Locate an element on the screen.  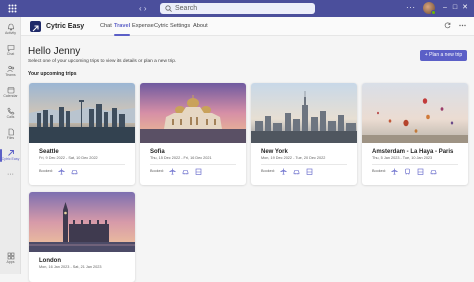
window-controls: – □ ✕ is located at coordinates (455, 7).